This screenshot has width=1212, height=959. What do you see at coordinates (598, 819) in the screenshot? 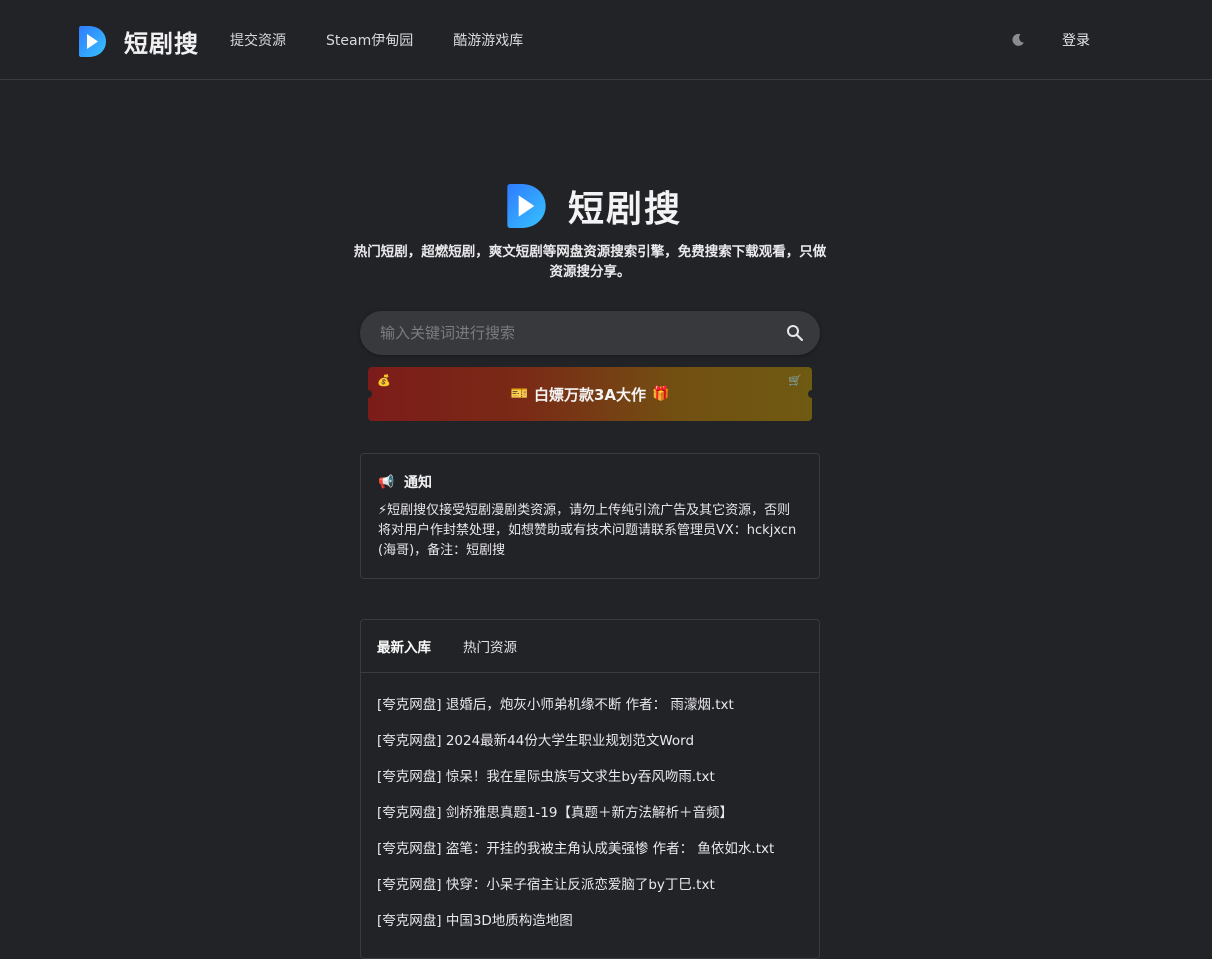
I see `list-item: [夸克网盘] 剑桥雅思真题1-19【真题＋新方法解析＋音频】` at bounding box center [598, 819].